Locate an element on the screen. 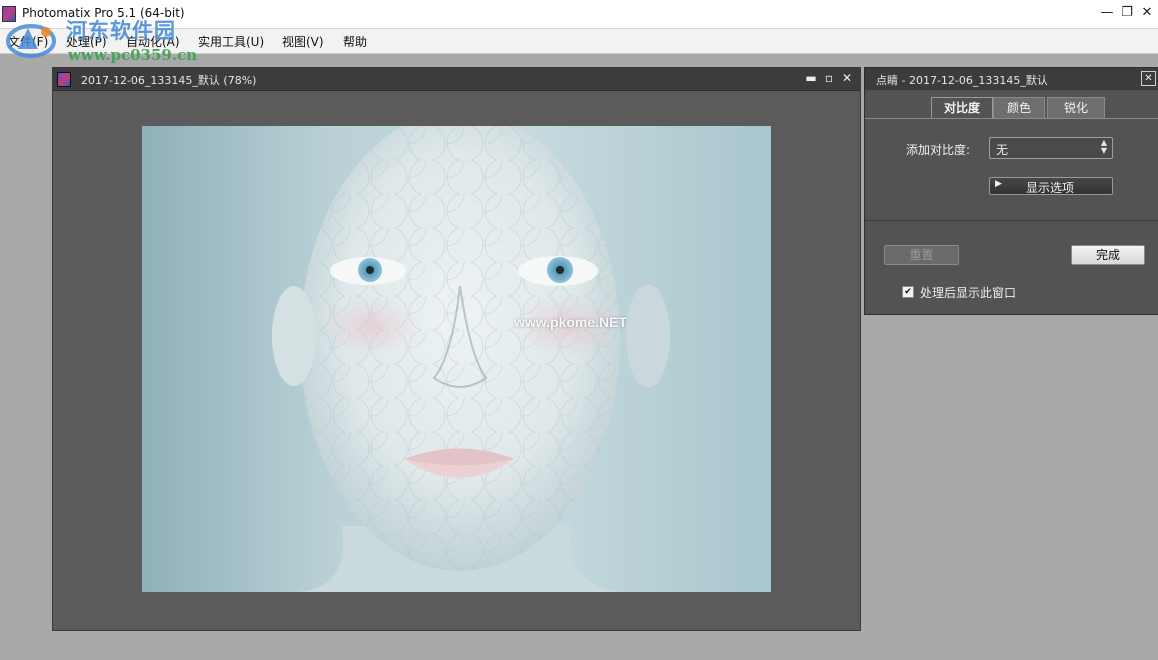  panel-title-bar: 点睛 - 2017-12-06_133145_默认 ✕ is located at coordinates (1011, 79).